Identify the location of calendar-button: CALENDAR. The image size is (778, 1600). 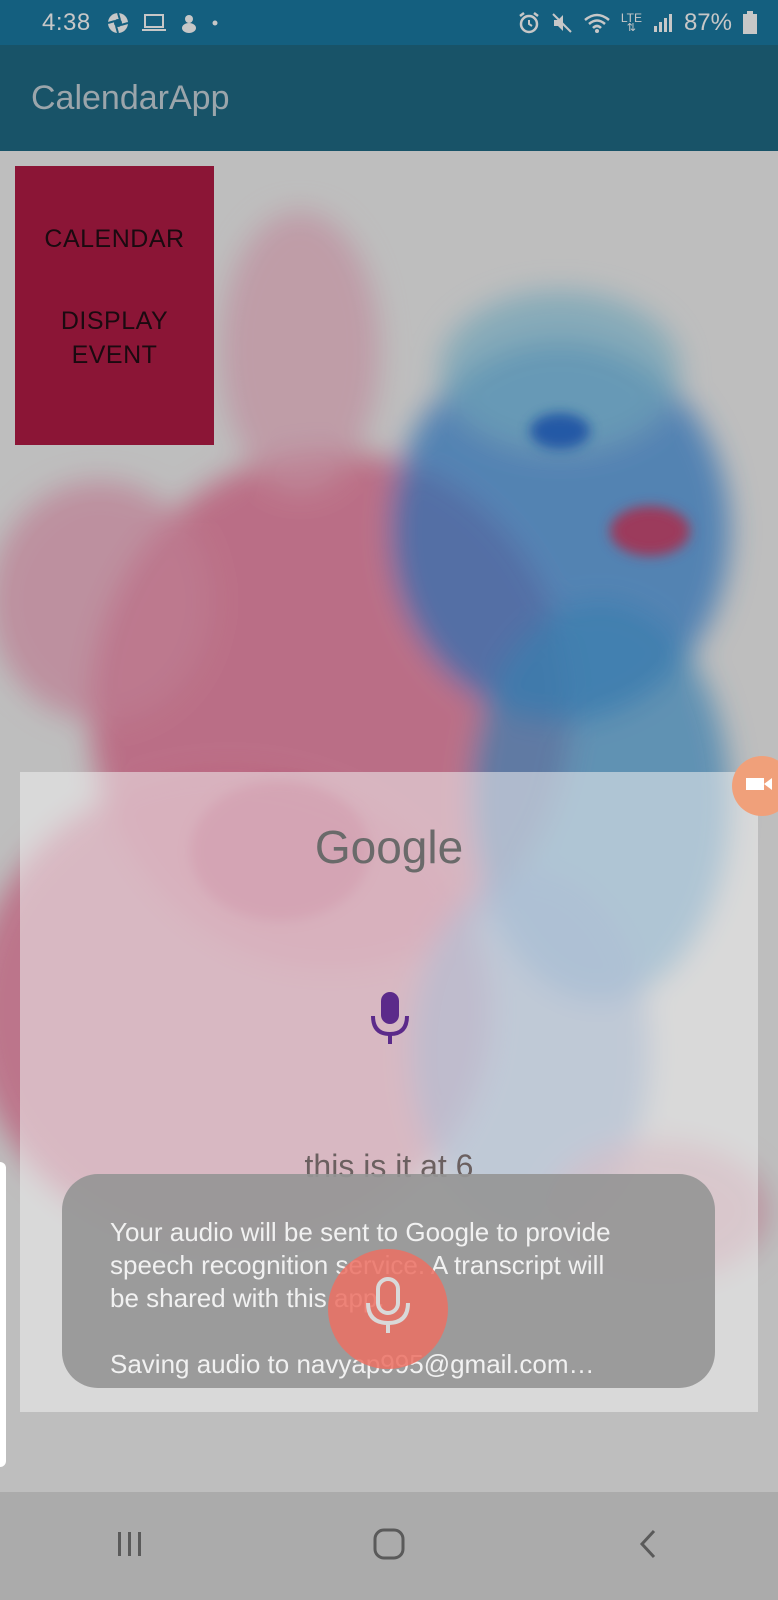
(114, 239).